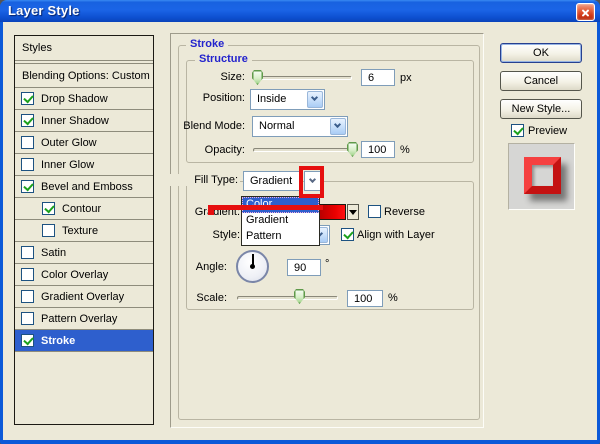 This screenshot has width=600, height=444. What do you see at coordinates (84, 253) in the screenshot?
I see `style-item-satin: Satin` at bounding box center [84, 253].